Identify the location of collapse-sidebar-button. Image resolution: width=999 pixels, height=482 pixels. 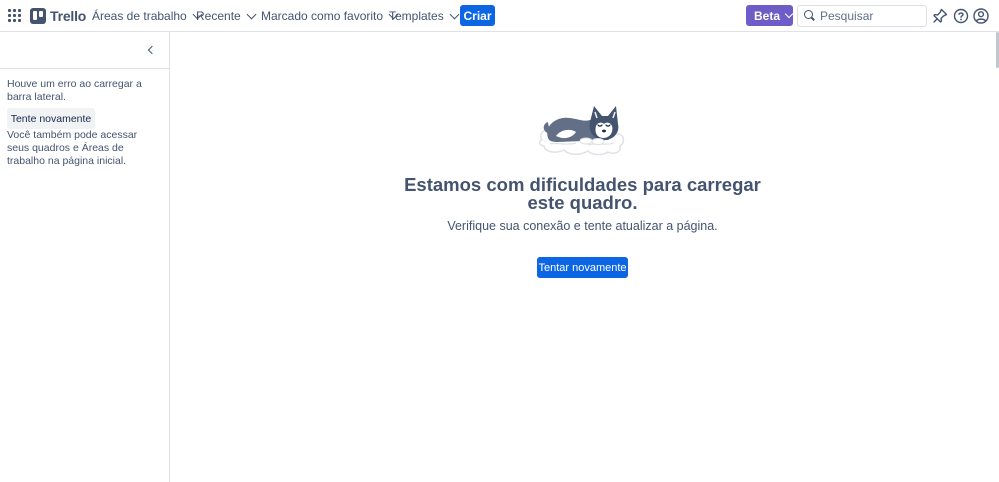
(150, 50).